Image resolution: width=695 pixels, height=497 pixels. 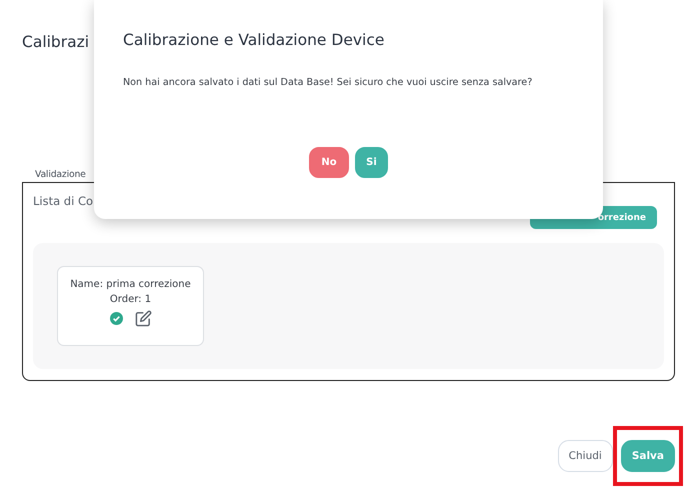 I want to click on page-title: Calibrazi, so click(x=56, y=42).